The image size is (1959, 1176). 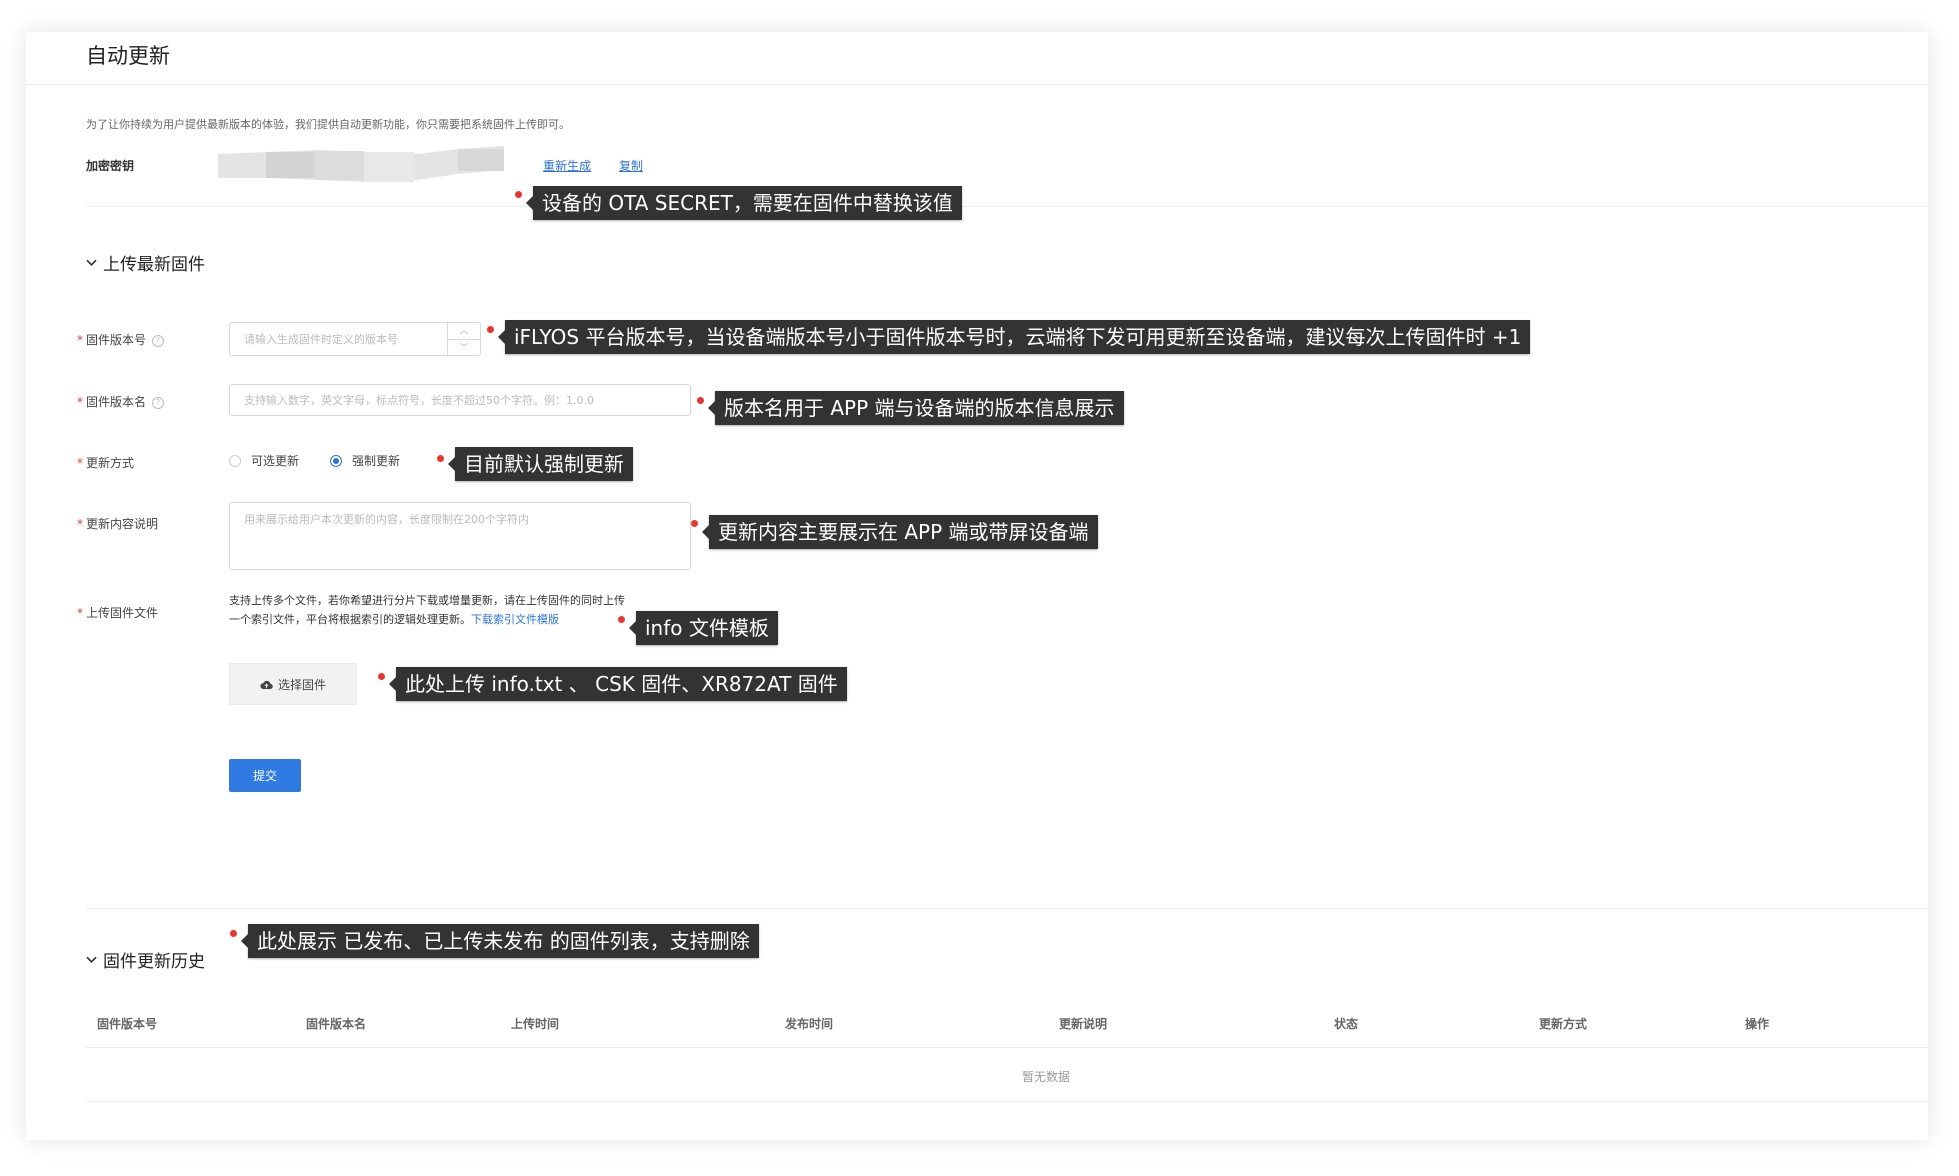 I want to click on submit-button: 提交, so click(x=265, y=775).